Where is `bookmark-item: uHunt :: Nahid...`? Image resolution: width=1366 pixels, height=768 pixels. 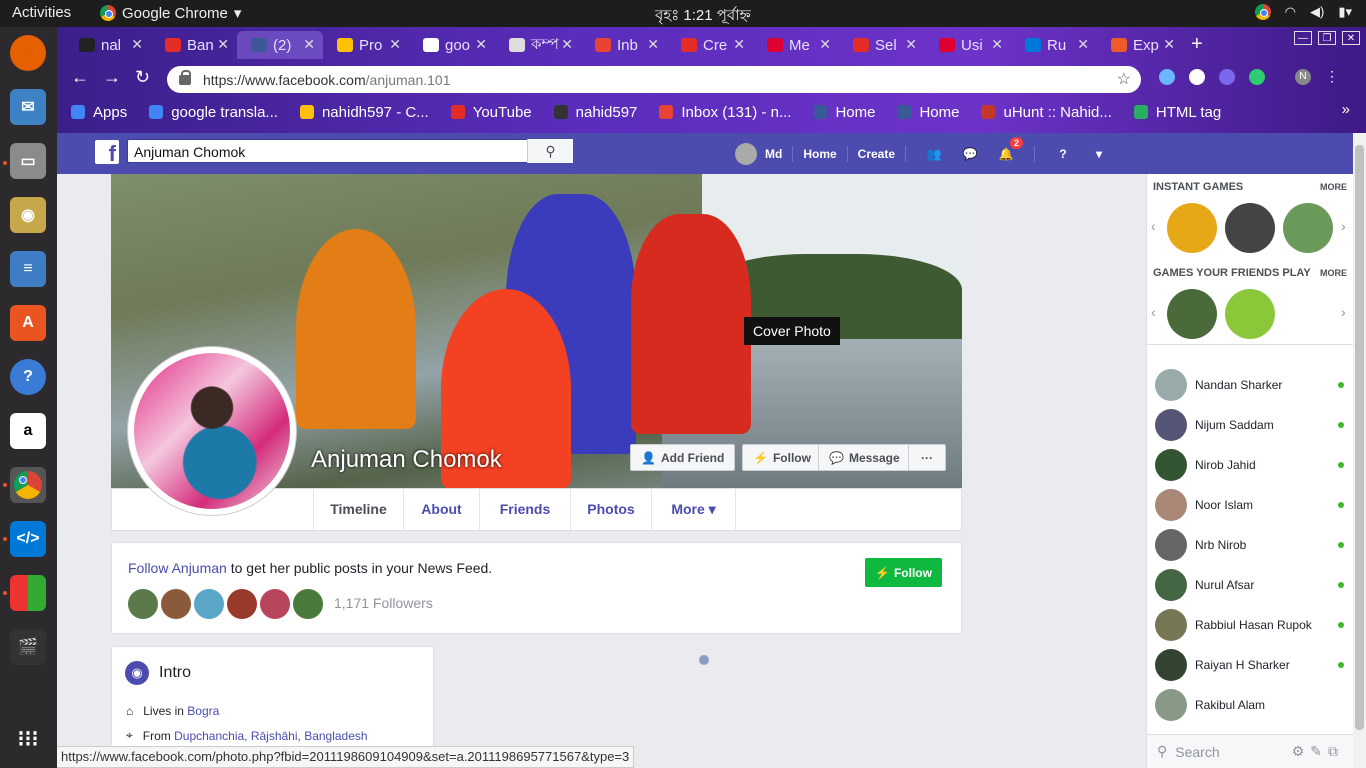
bookmark-item: uHunt :: Nahid... is located at coordinates (1046, 112).